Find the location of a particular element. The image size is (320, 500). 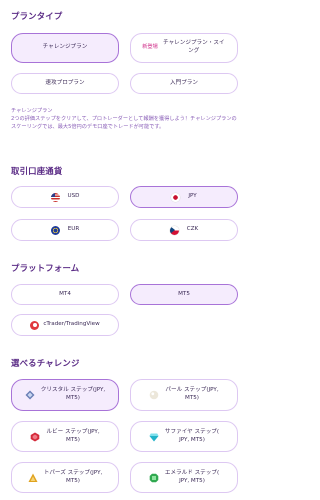

currency-eur-label: EUR is located at coordinates (73, 229).